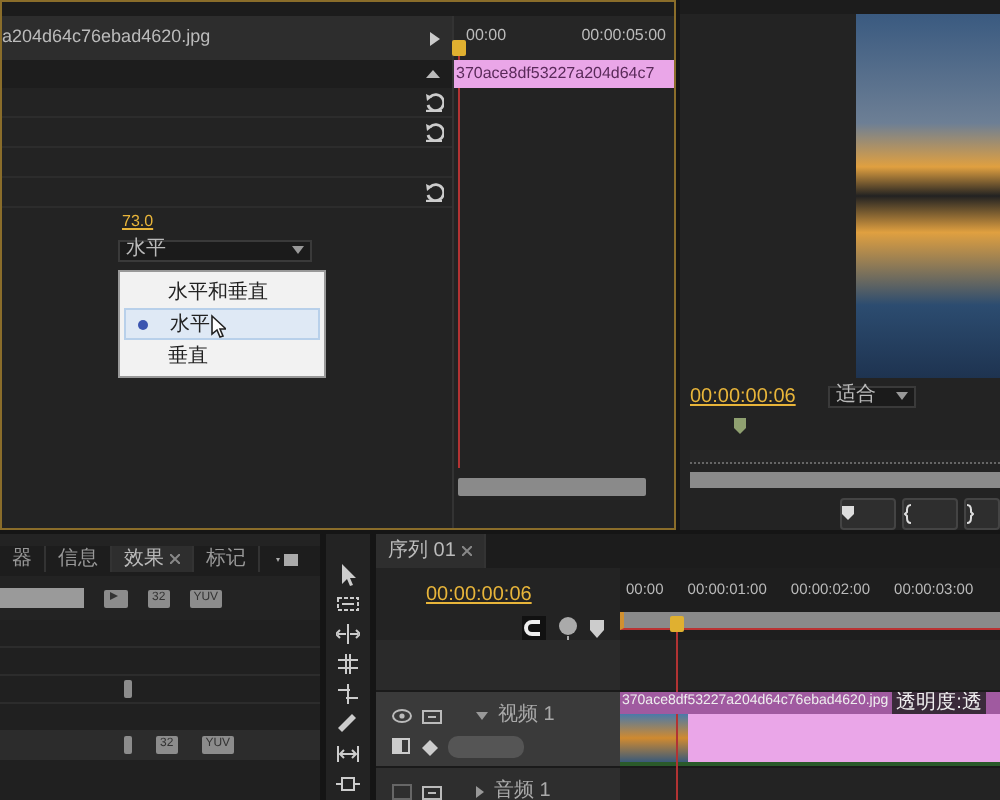 This screenshot has width=1000, height=800. Describe the element at coordinates (42, 598) in the screenshot. I see `search-field` at that location.